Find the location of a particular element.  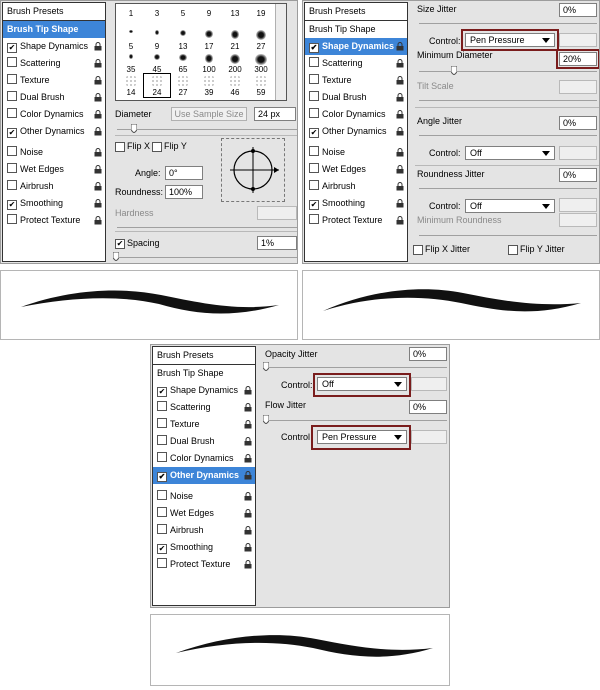

brush-preset-cell: 14 is located at coordinates (131, 85).